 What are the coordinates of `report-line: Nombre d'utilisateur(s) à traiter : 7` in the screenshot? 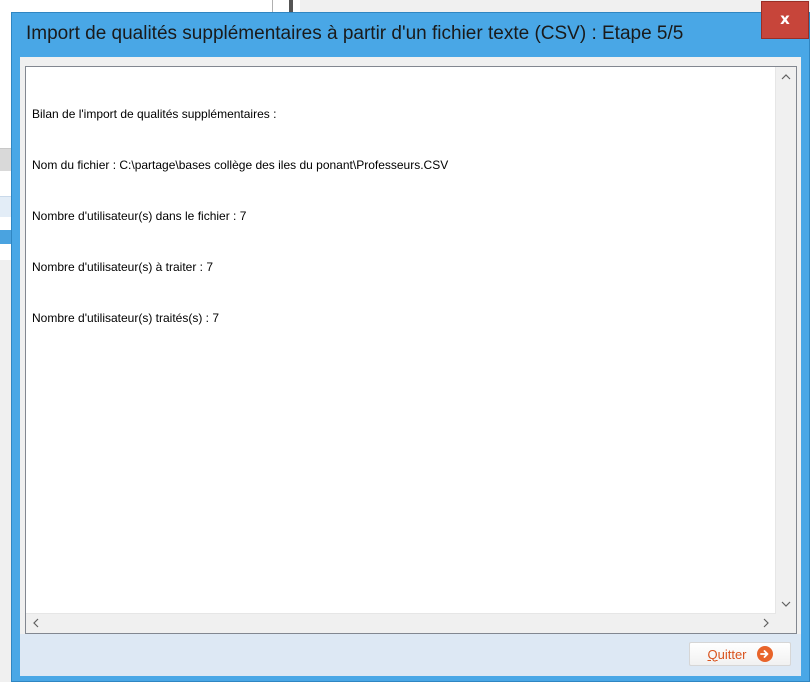 It's located at (123, 267).